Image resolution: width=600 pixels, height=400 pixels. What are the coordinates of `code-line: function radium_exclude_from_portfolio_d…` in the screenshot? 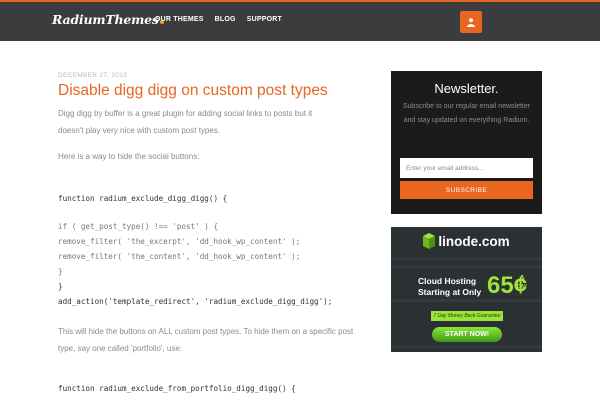 It's located at (177, 388).